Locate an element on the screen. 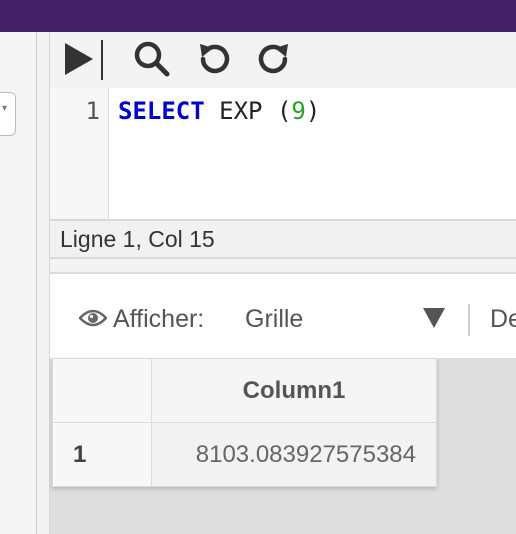 The width and height of the screenshot is (516, 534). search-button is located at coordinates (152, 59).